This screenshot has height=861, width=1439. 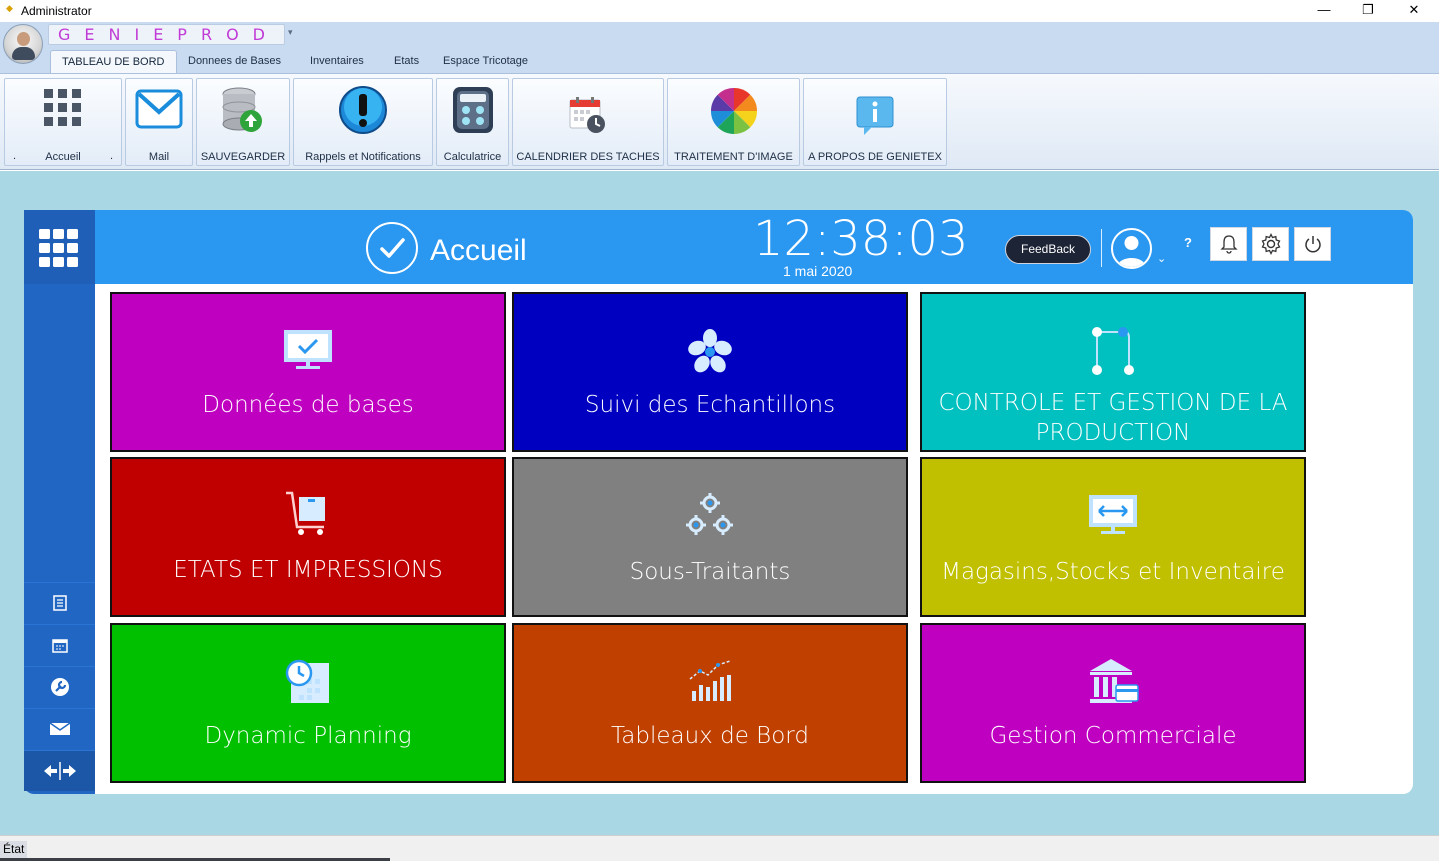 I want to click on settings-button, so click(x=1270, y=244).